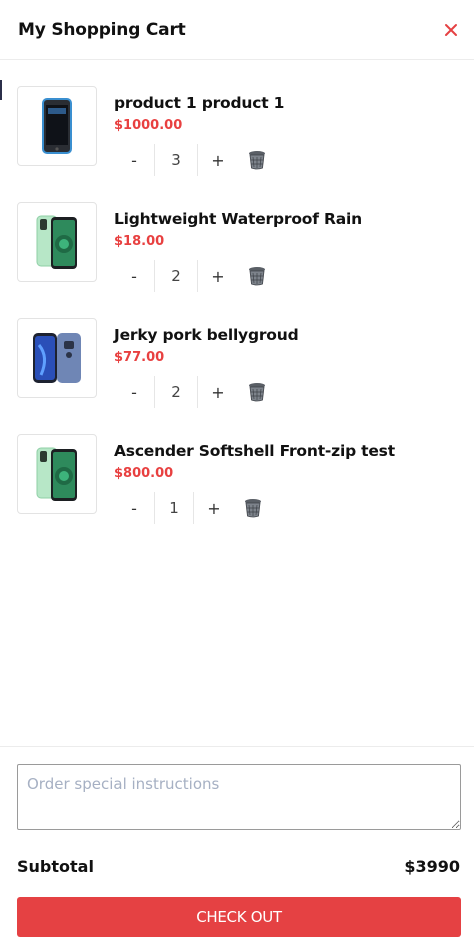 This screenshot has height=950, width=474. What do you see at coordinates (199, 103) in the screenshot?
I see `item-title: product 1 product 1` at bounding box center [199, 103].